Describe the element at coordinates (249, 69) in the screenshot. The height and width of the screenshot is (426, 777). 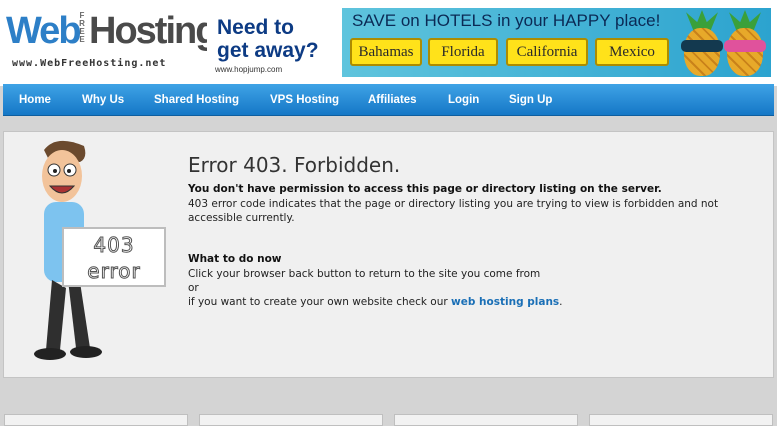
I see `ad-source: www.hopjump.com` at that location.